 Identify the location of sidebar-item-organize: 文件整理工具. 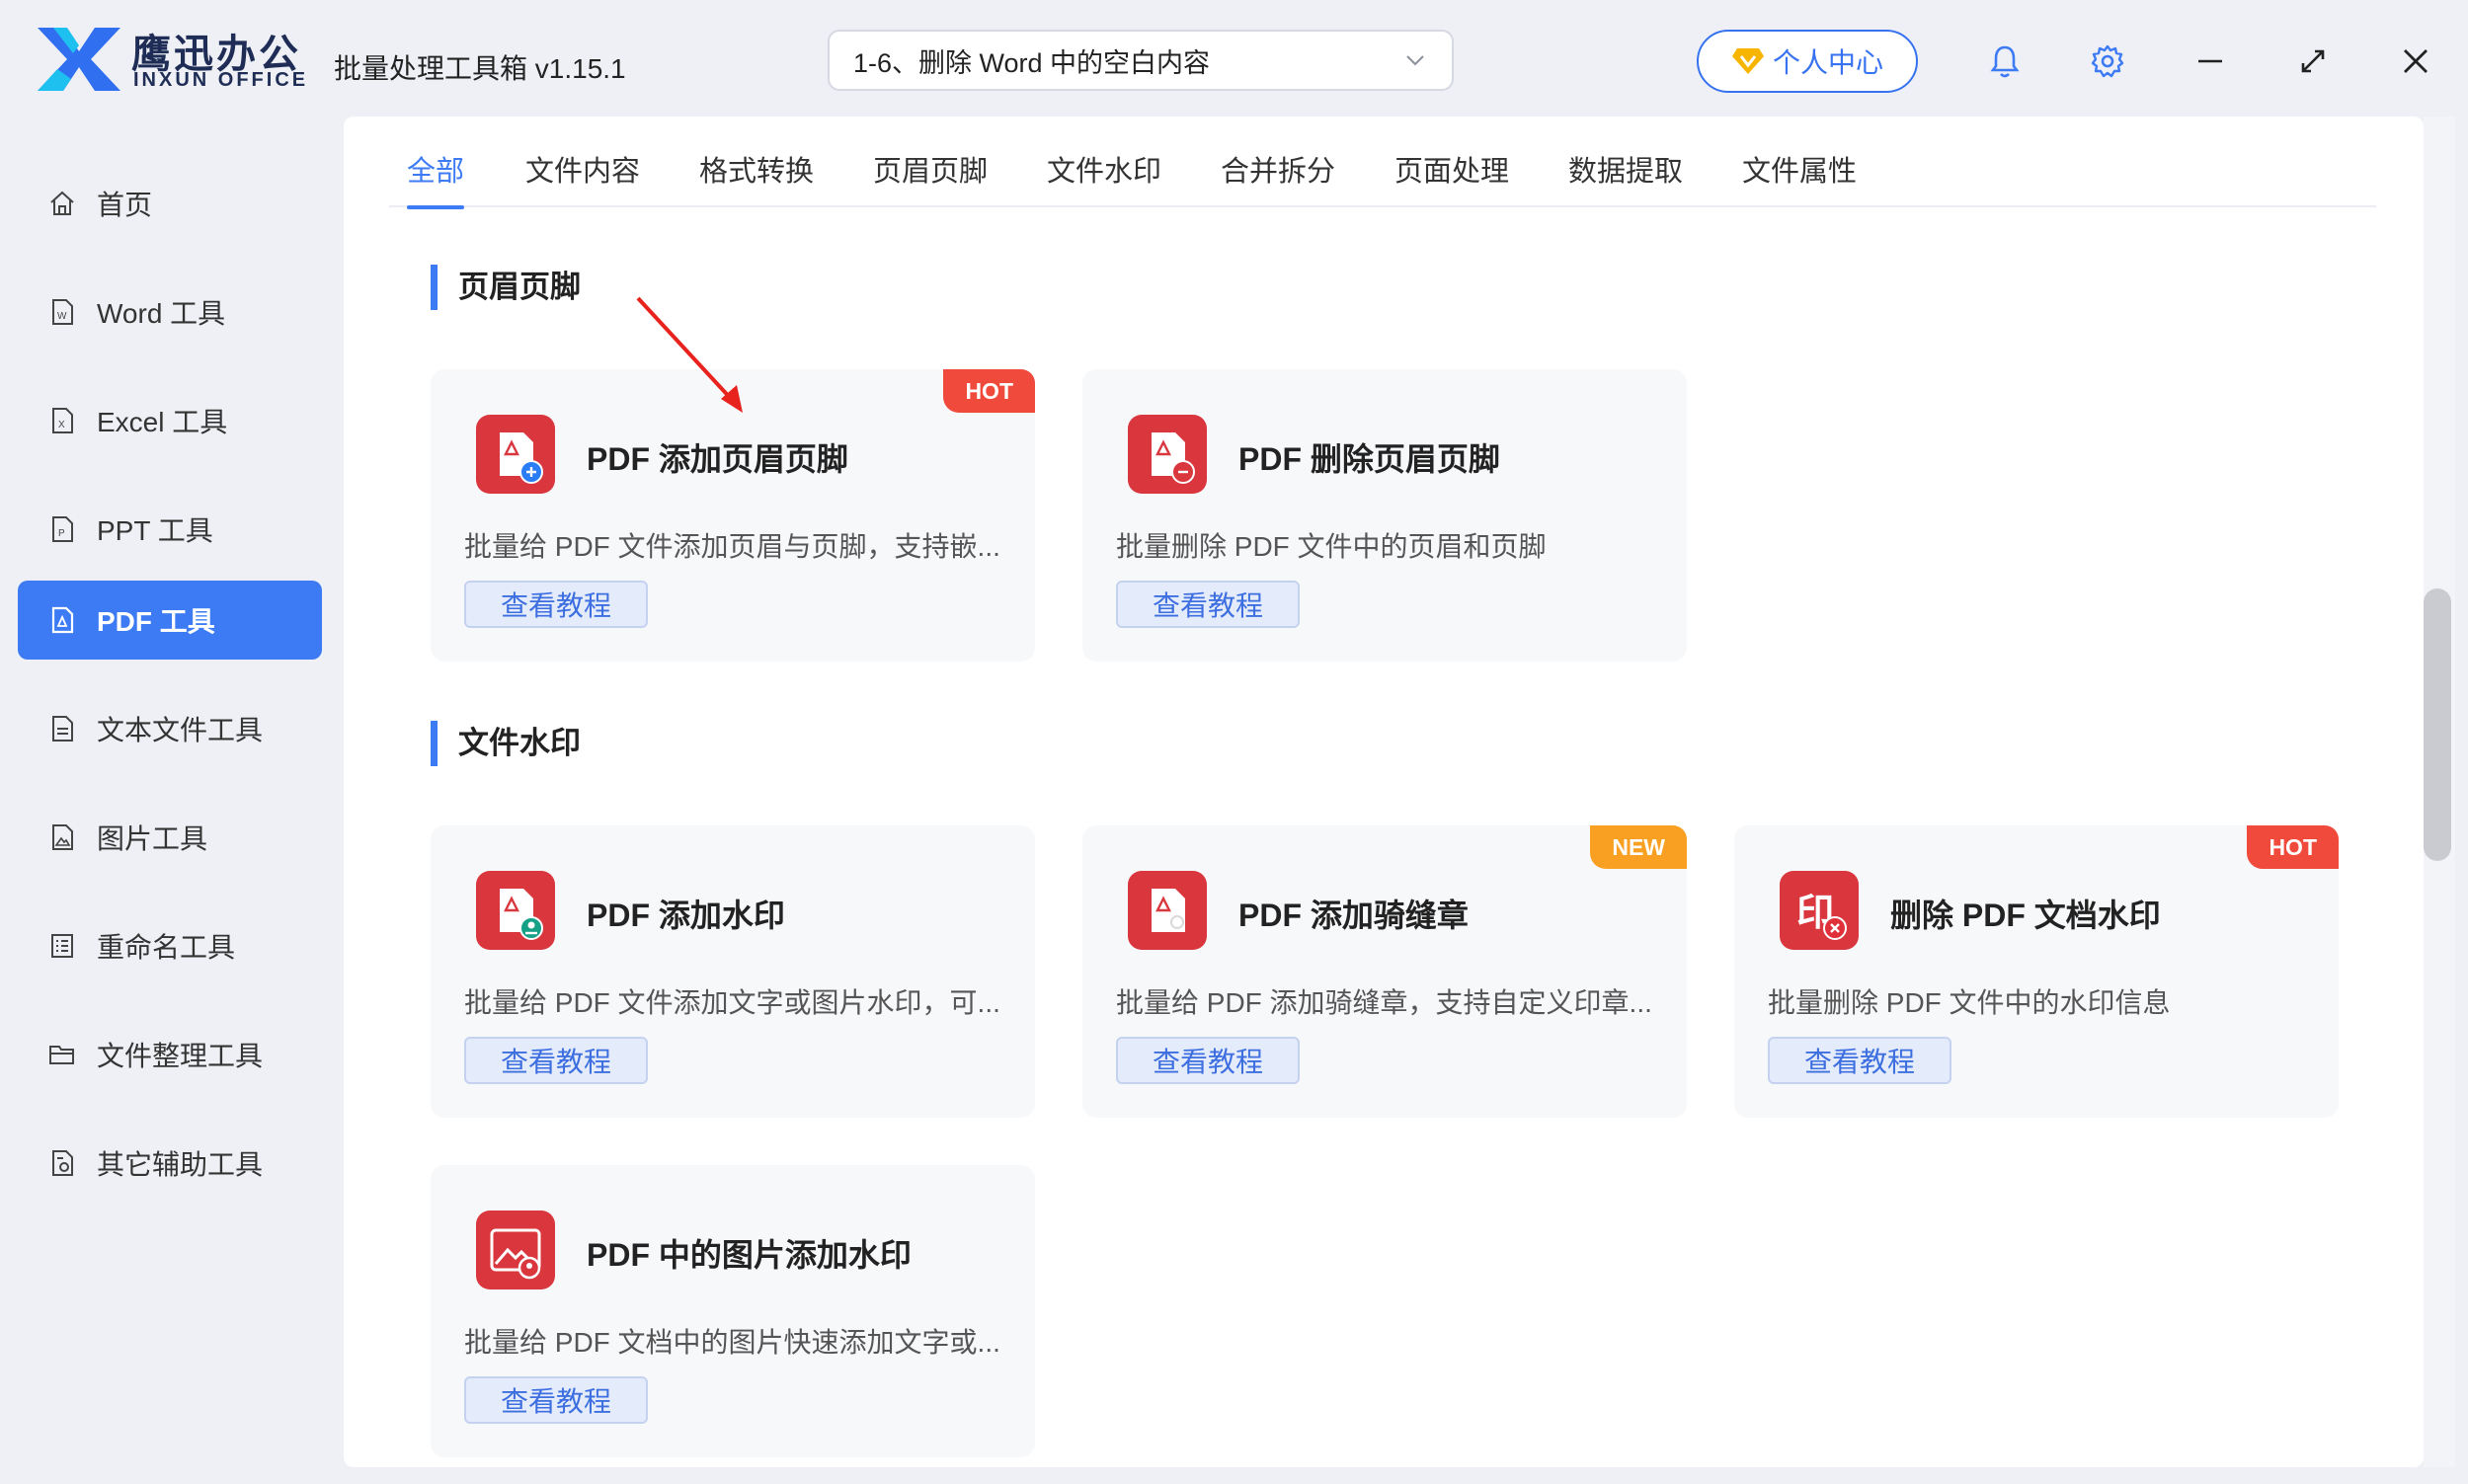
(170, 1055).